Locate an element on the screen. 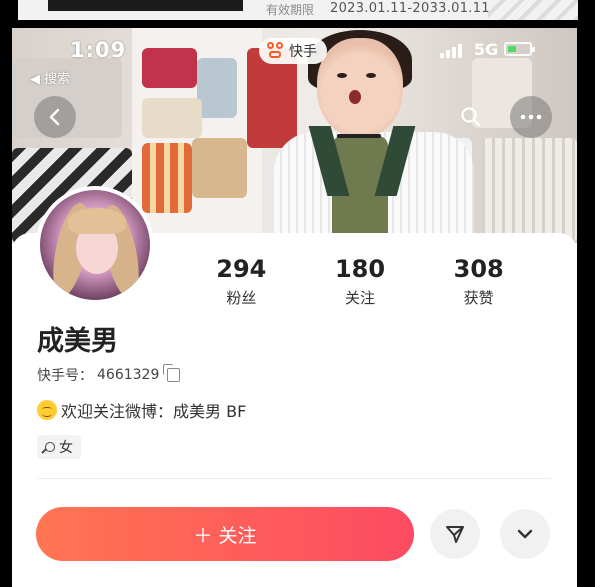 The width and height of the screenshot is (595, 587). app-badge: 快手 is located at coordinates (293, 51).